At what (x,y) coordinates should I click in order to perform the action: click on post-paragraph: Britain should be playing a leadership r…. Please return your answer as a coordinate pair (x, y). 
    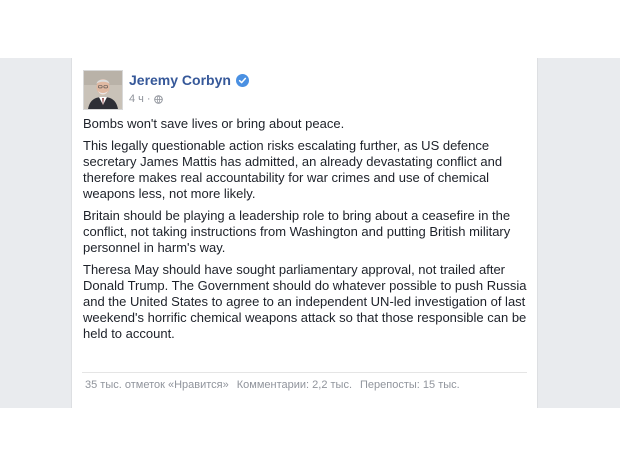
    Looking at the image, I should click on (297, 231).